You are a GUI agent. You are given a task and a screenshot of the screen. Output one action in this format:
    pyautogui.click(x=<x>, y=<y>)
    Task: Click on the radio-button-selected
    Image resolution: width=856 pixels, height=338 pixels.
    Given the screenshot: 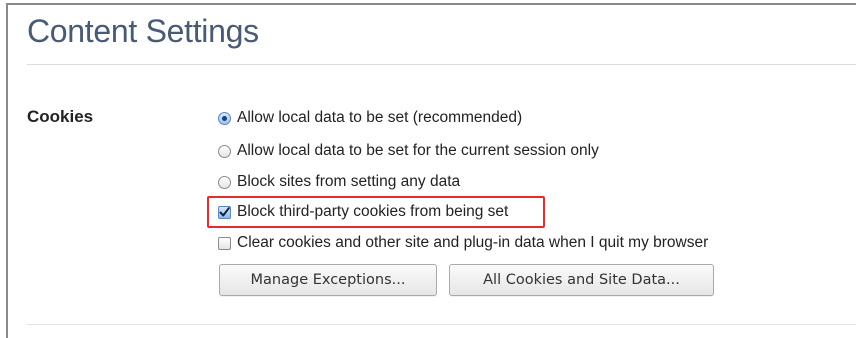 What is the action you would take?
    pyautogui.click(x=224, y=118)
    